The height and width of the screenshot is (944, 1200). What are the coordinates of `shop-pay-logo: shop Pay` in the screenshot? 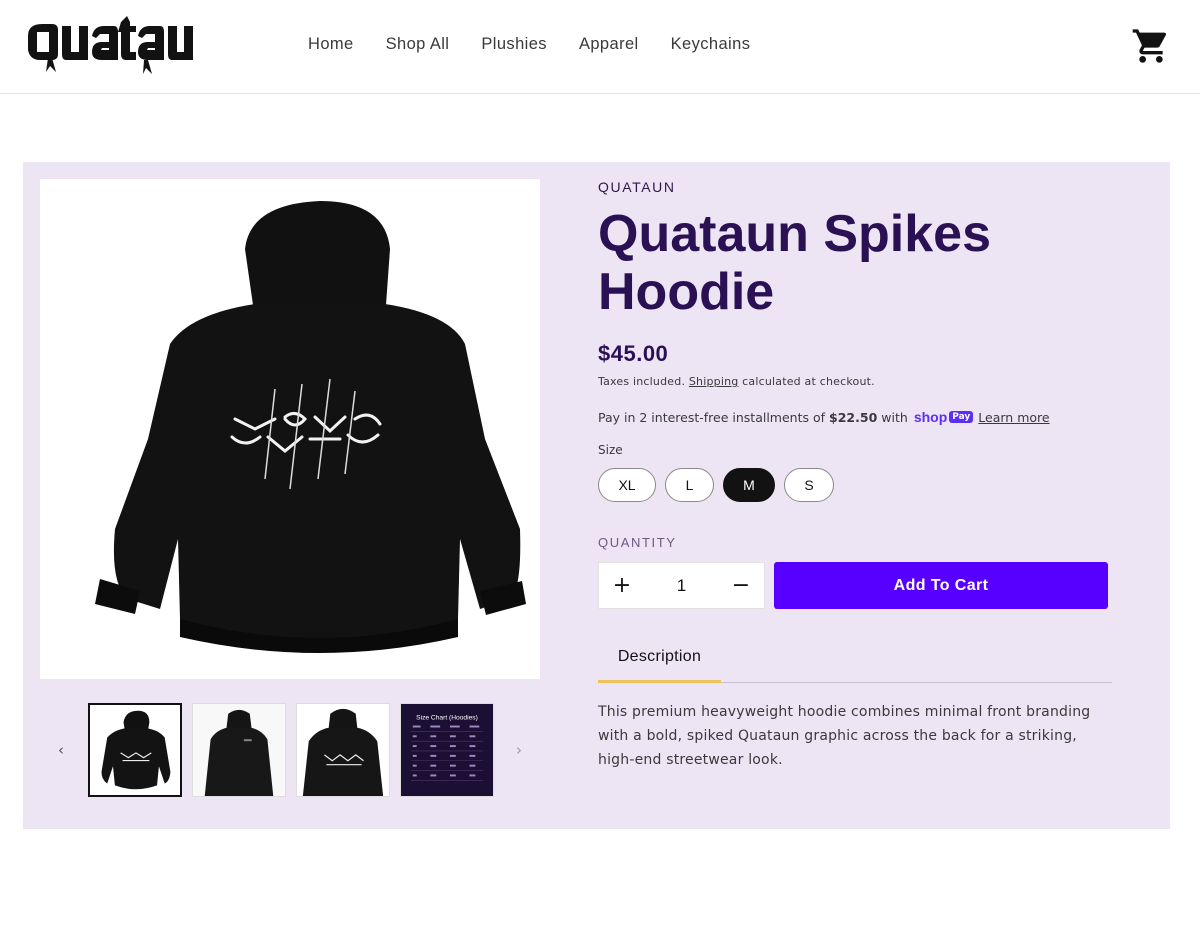 It's located at (943, 417).